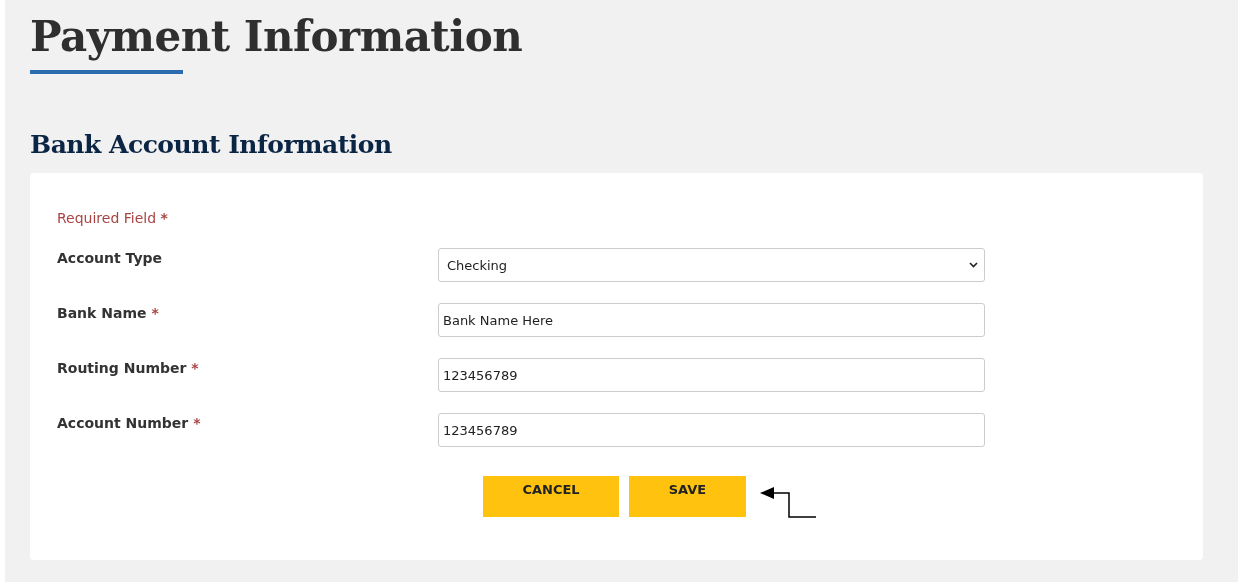 Image resolution: width=1238 pixels, height=582 pixels. What do you see at coordinates (211, 144) in the screenshot?
I see `section-title: Bank Account Information` at bounding box center [211, 144].